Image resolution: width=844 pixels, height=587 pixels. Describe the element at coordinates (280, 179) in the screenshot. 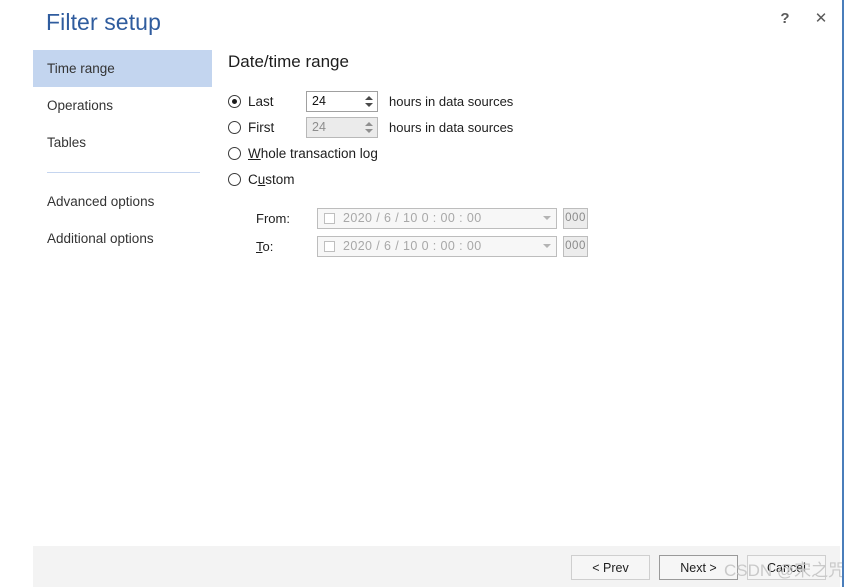

I see `label-rest: stom` at that location.